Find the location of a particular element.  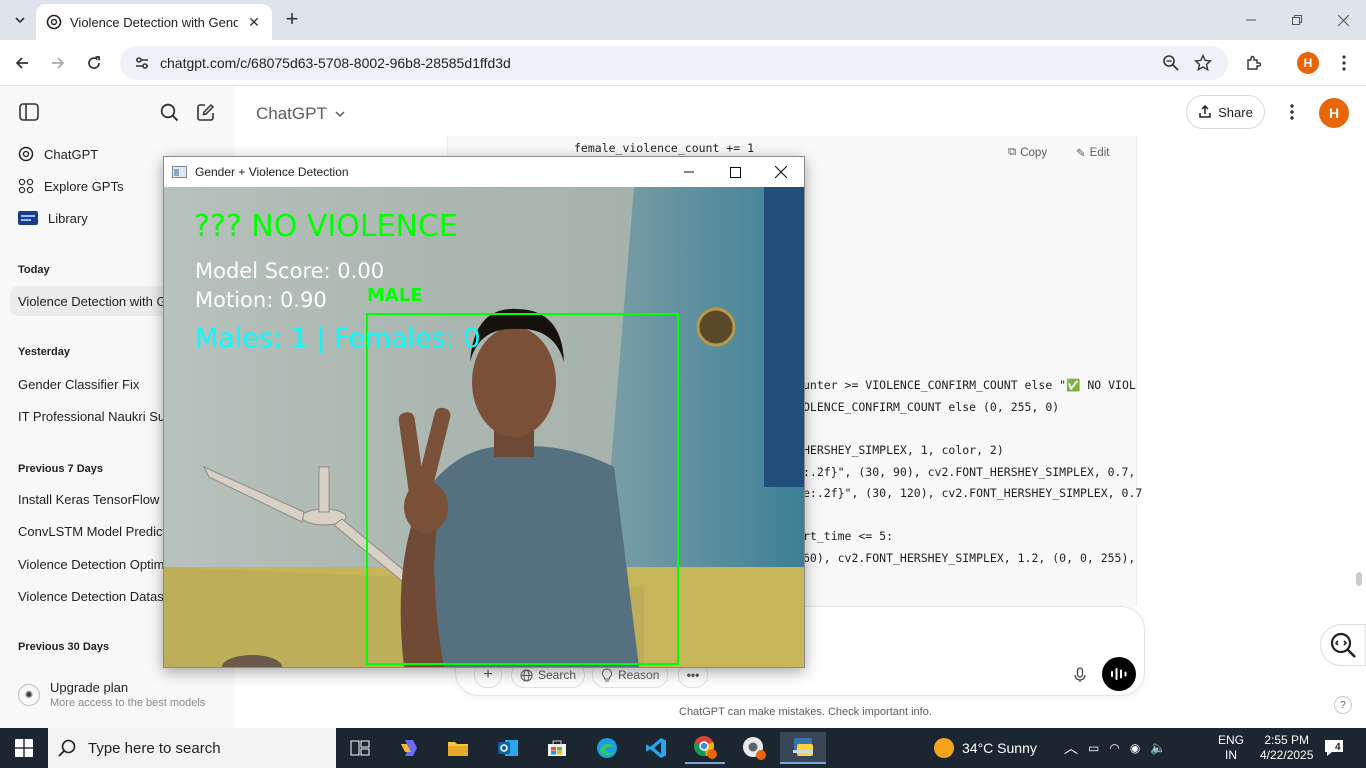

voice-waveform-icon is located at coordinates (1119, 674).